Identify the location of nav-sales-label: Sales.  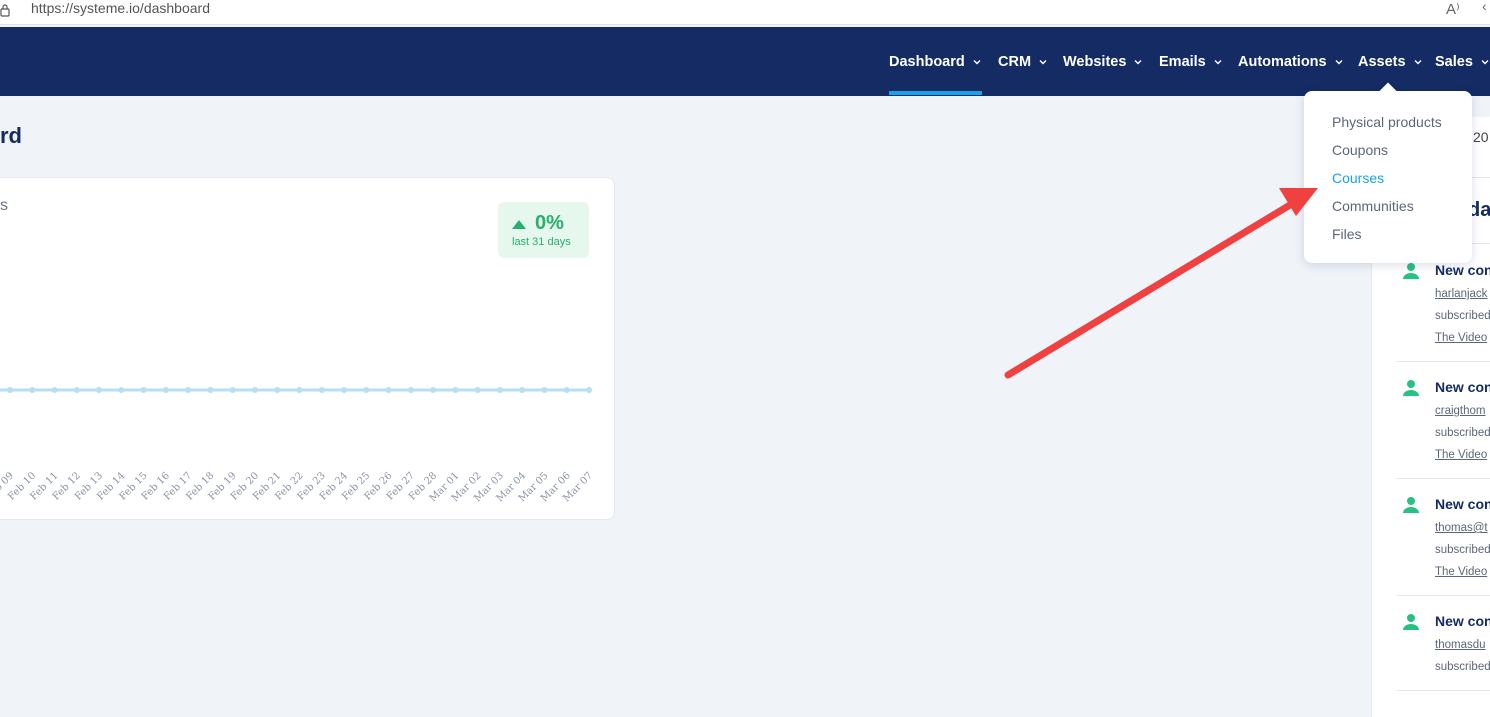
(1454, 61).